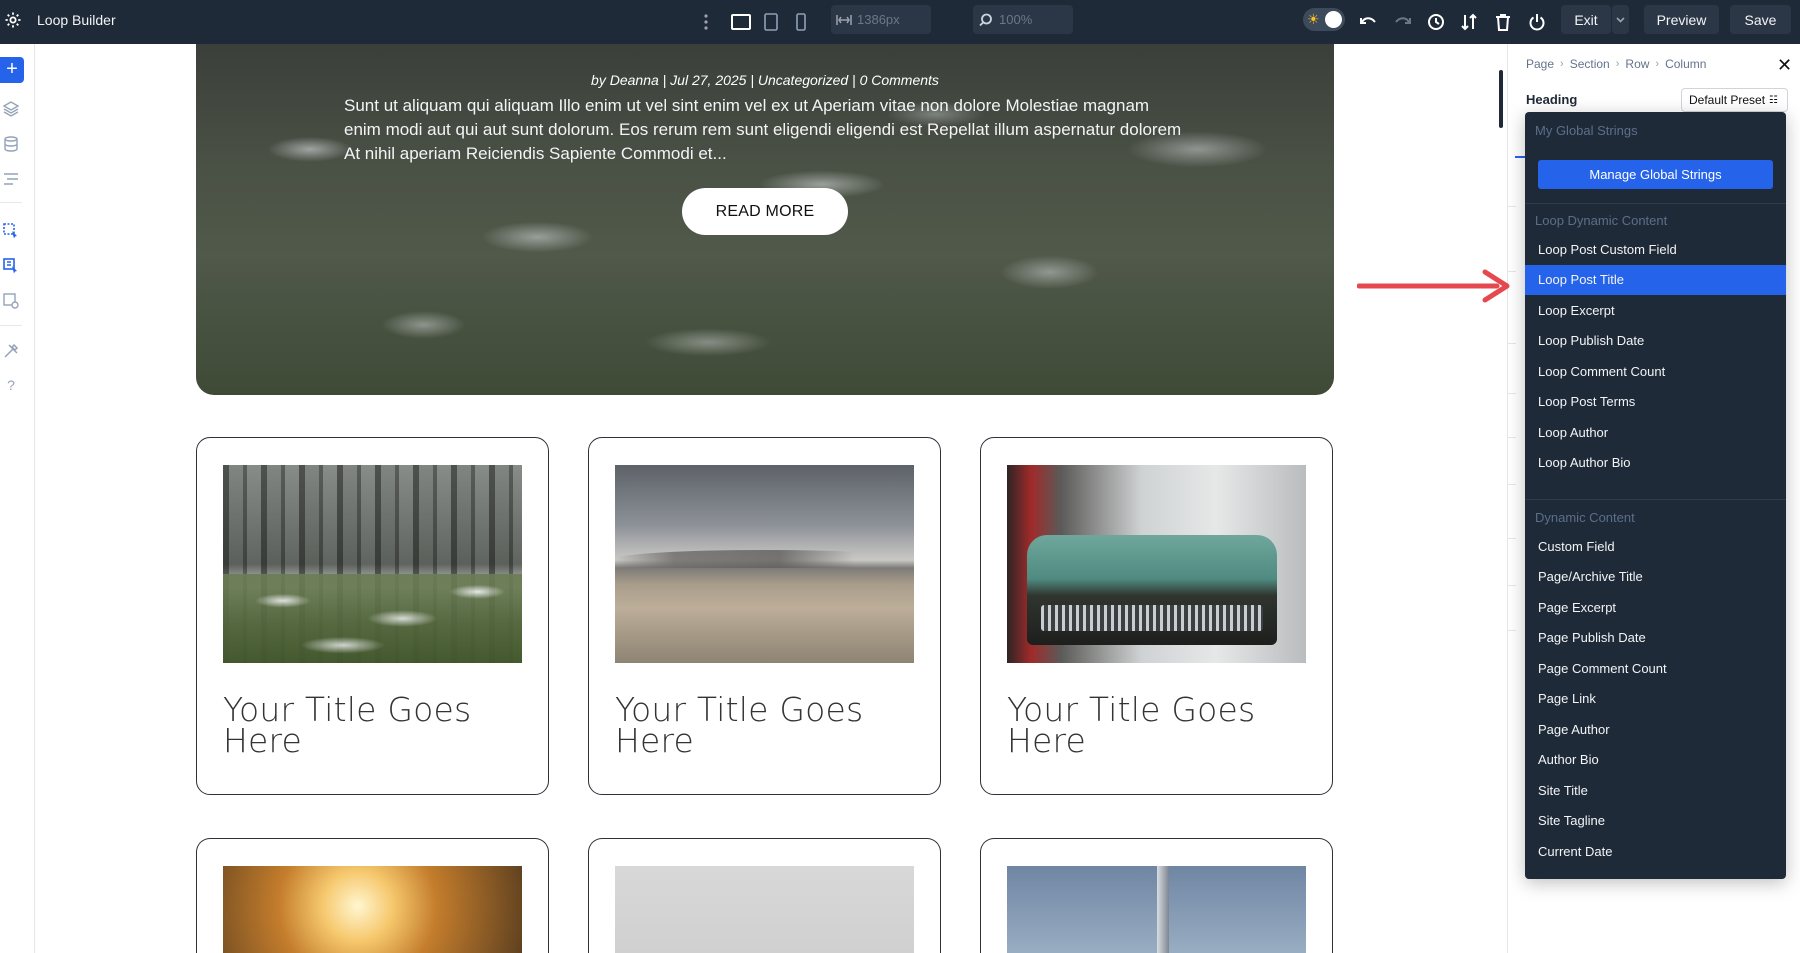 Image resolution: width=1800 pixels, height=953 pixels. Describe the element at coordinates (1655, 699) in the screenshot. I see `dropdown-item-page-link: Page Link` at that location.